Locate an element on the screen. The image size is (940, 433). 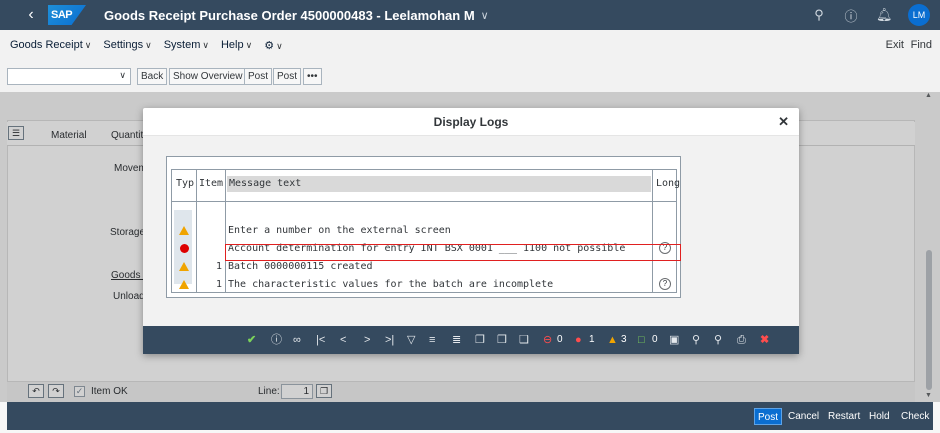
error-icon is located at coordinates (184, 249).